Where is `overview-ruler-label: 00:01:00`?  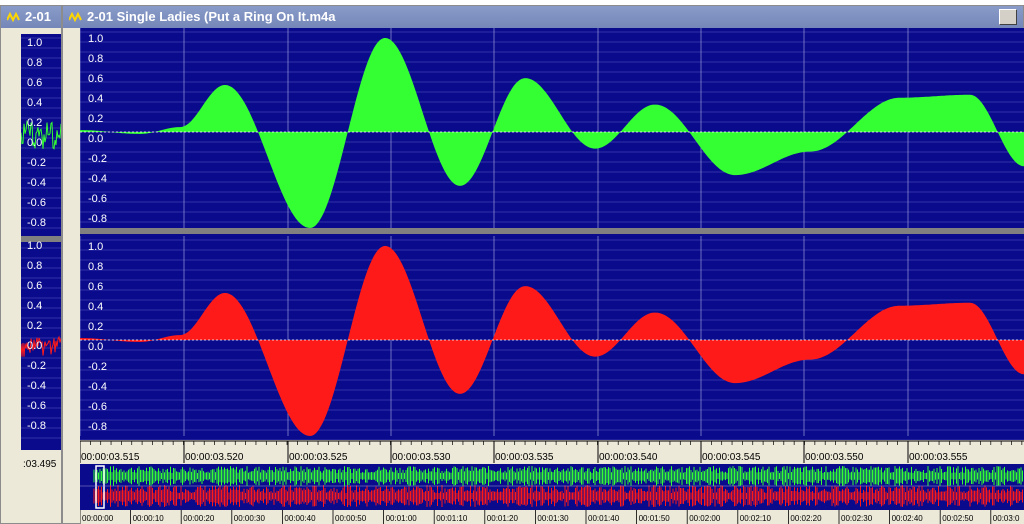
overview-ruler-label: 00:01:00 is located at coordinates (402, 518).